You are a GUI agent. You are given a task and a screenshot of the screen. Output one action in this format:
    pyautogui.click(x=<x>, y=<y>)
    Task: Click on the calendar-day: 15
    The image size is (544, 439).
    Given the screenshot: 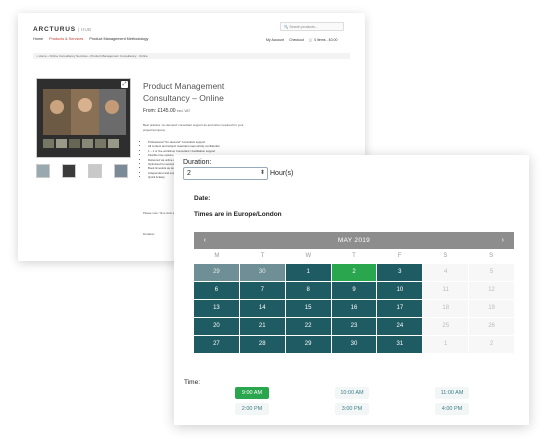 What is the action you would take?
    pyautogui.click(x=308, y=308)
    